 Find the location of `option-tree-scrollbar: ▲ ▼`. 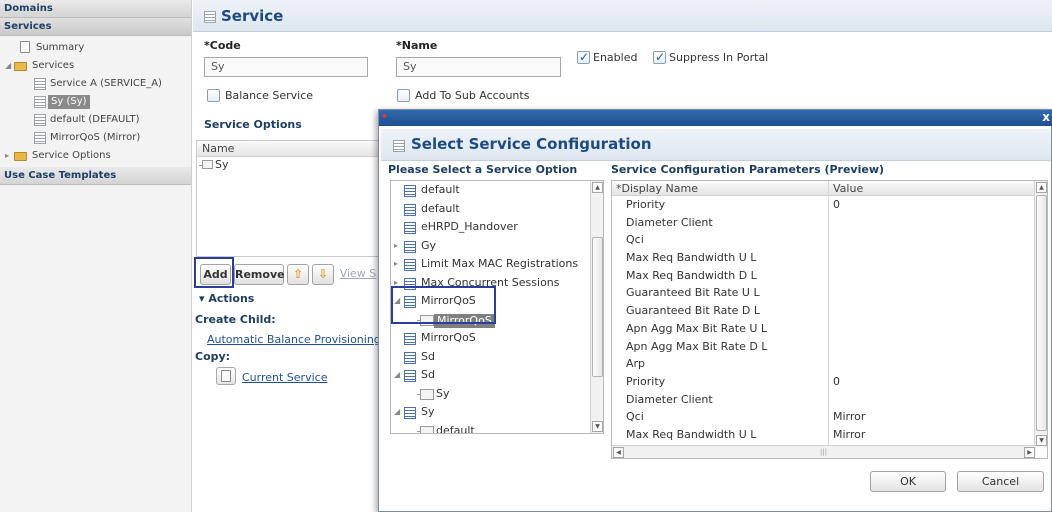

option-tree-scrollbar: ▲ ▼ is located at coordinates (596, 307).